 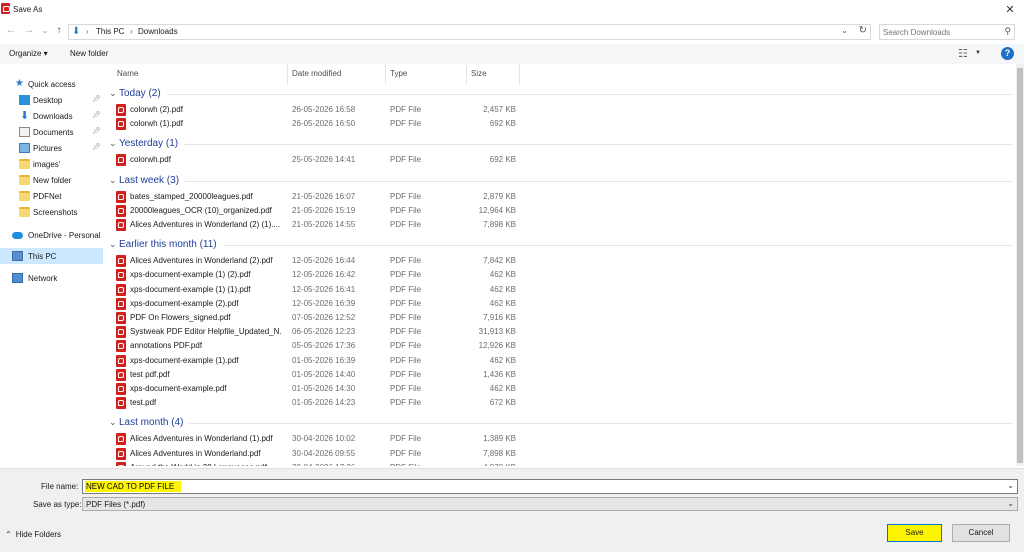 I want to click on file-name: 20000leagues_OCR (10)_organized.pdf, so click(x=201, y=210).